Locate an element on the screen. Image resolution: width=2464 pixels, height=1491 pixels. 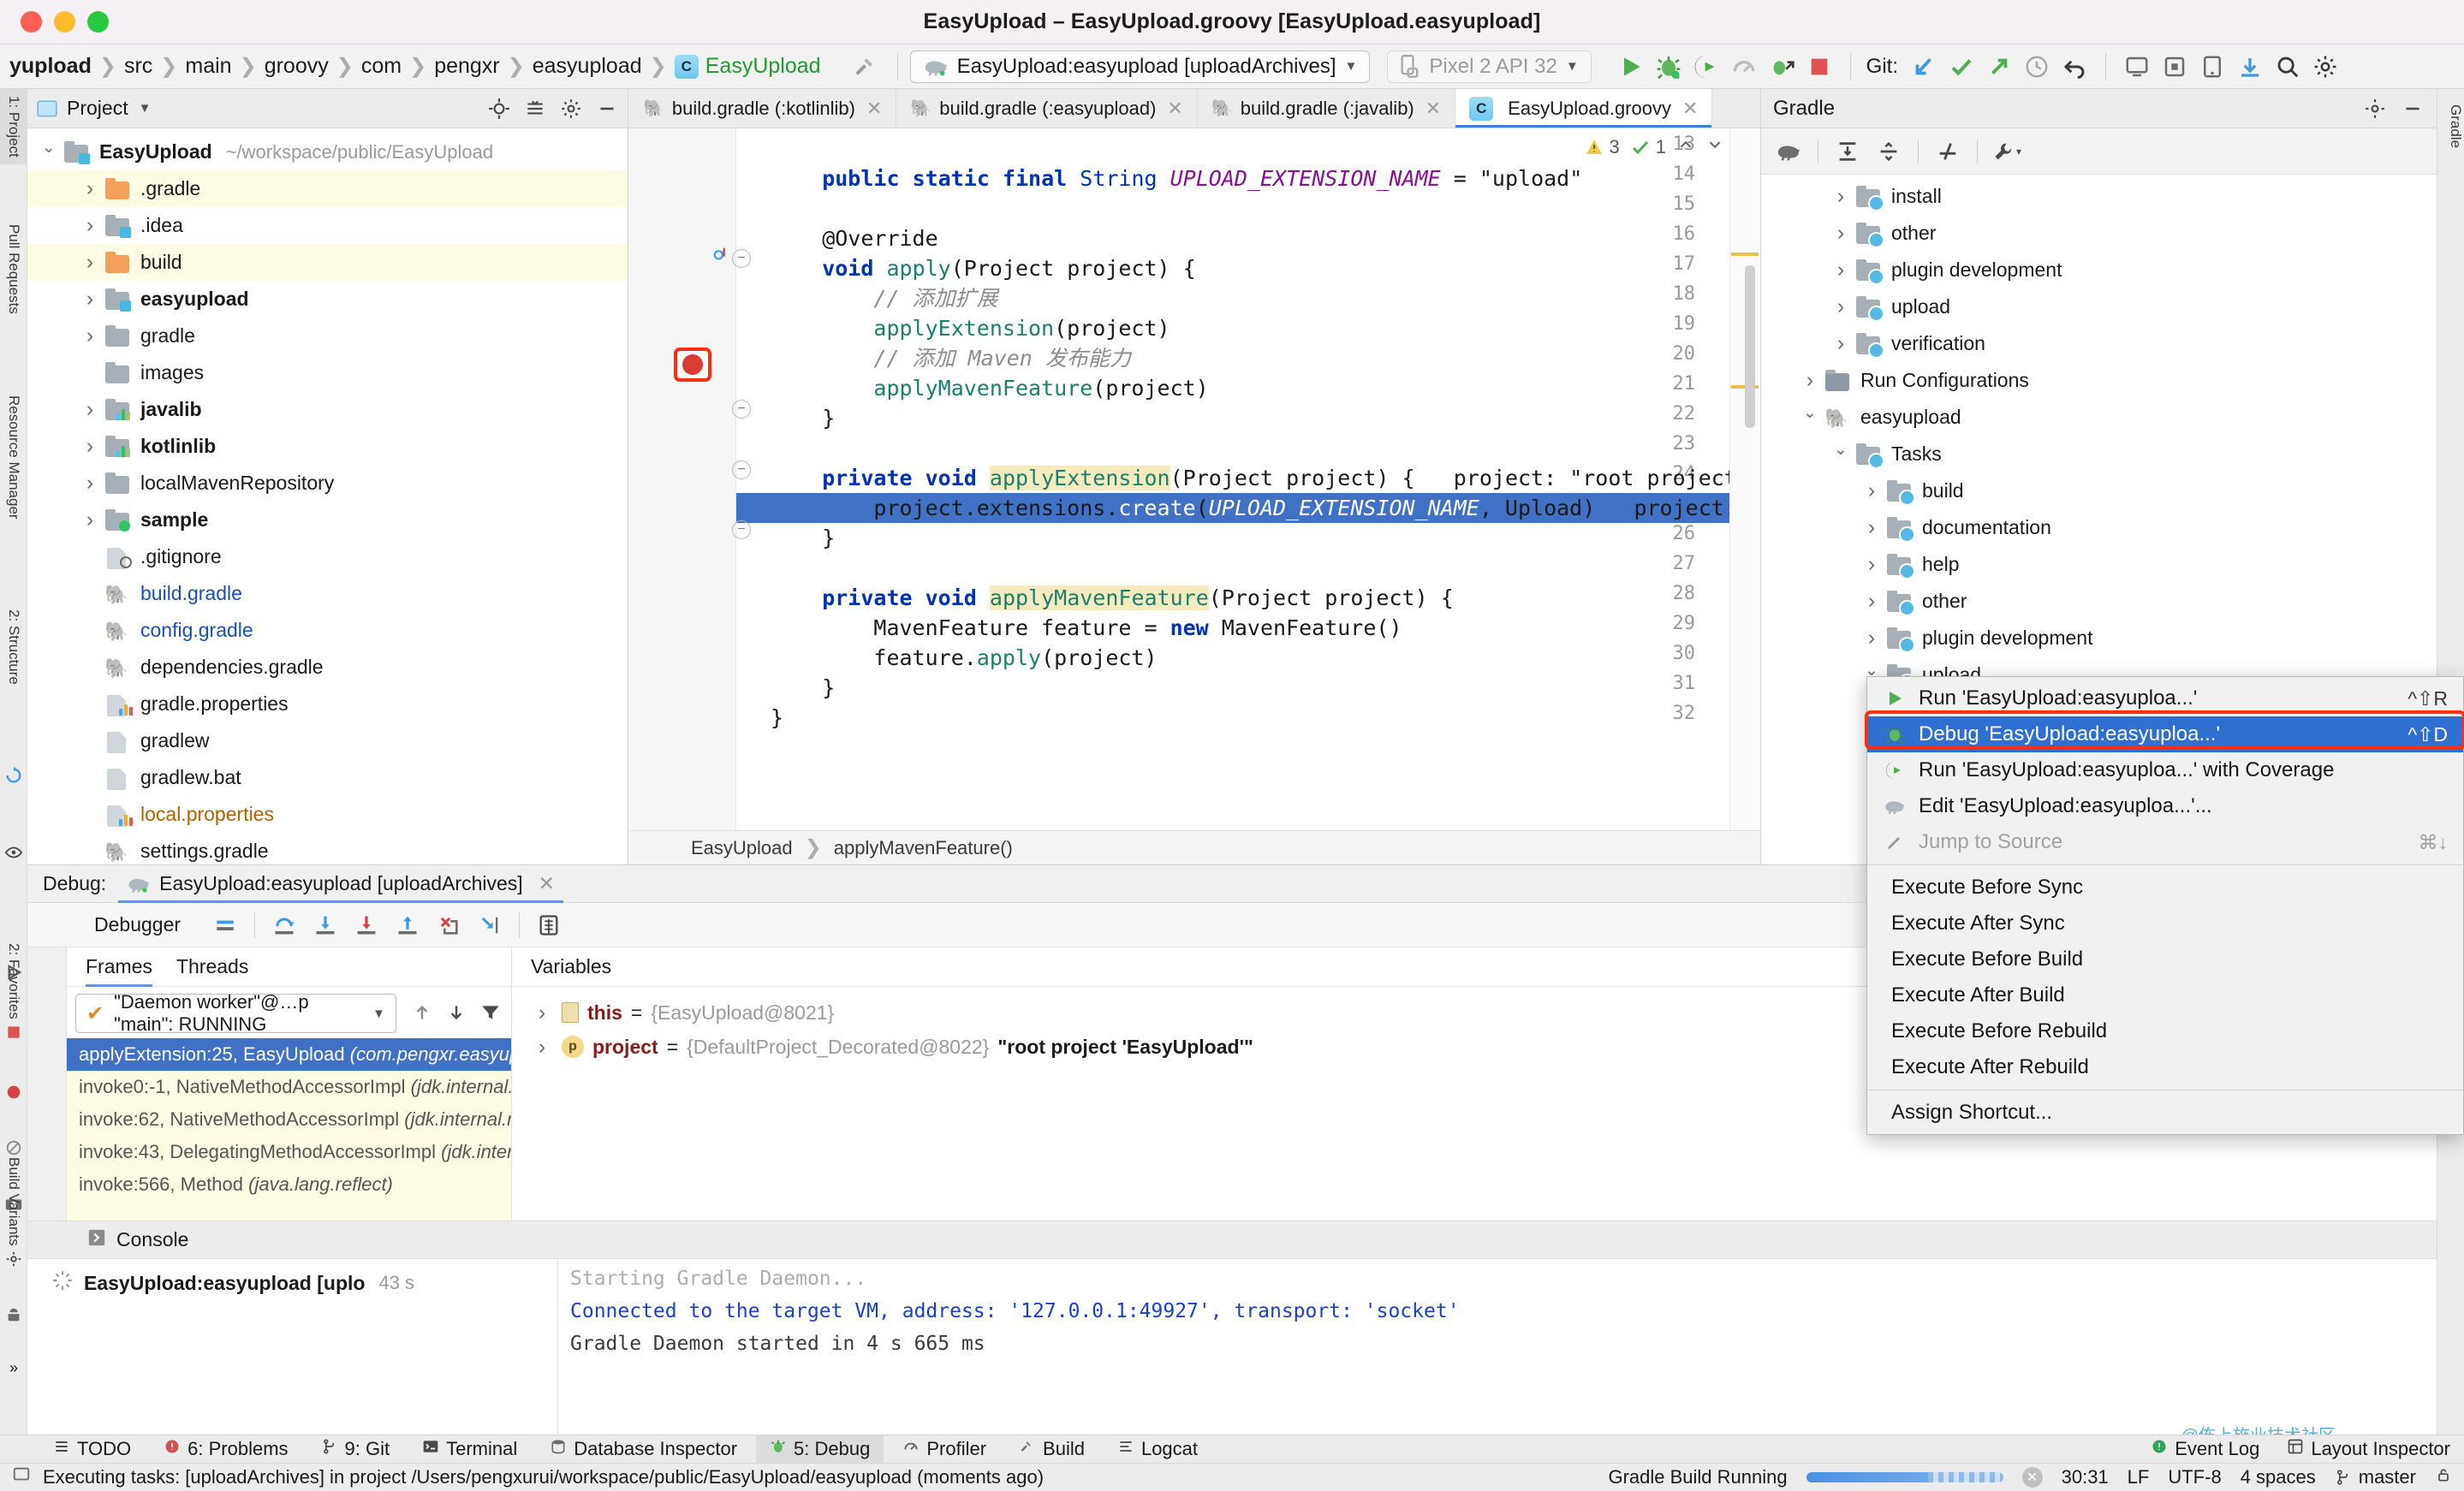
tool-window-button: 9: Git is located at coordinates (356, 1449).